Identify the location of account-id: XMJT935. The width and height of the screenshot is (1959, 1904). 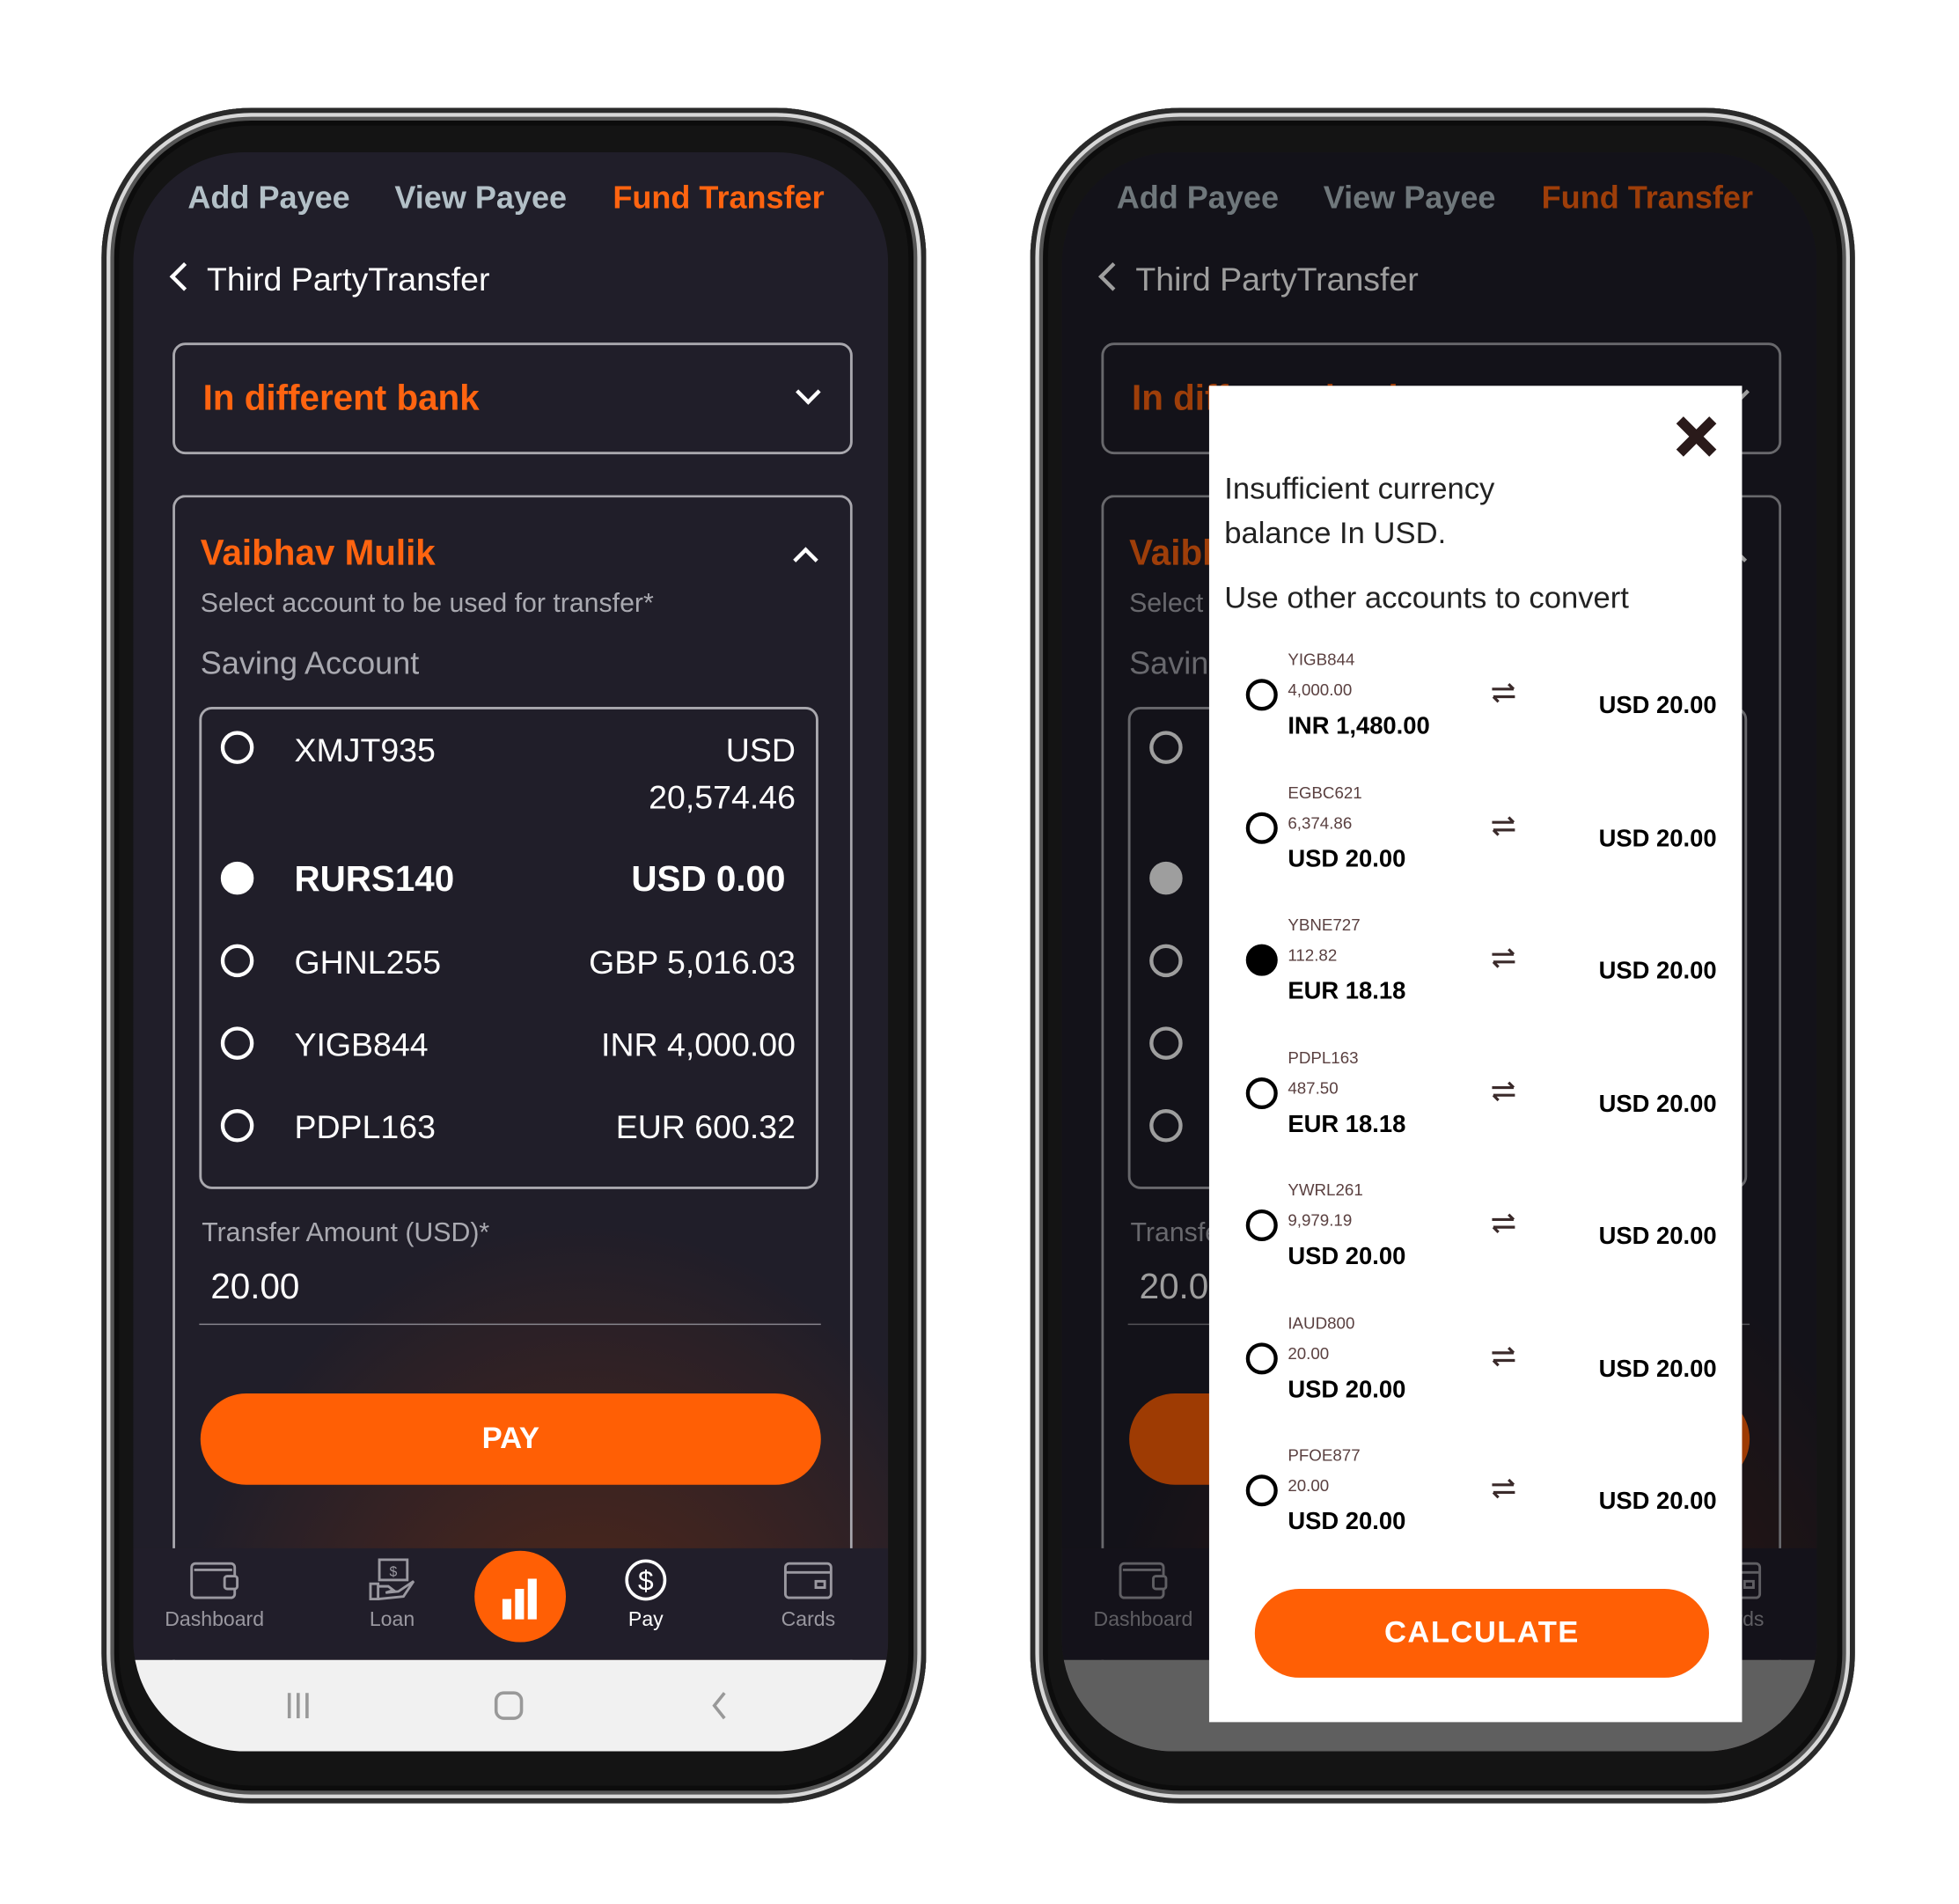
(365, 750).